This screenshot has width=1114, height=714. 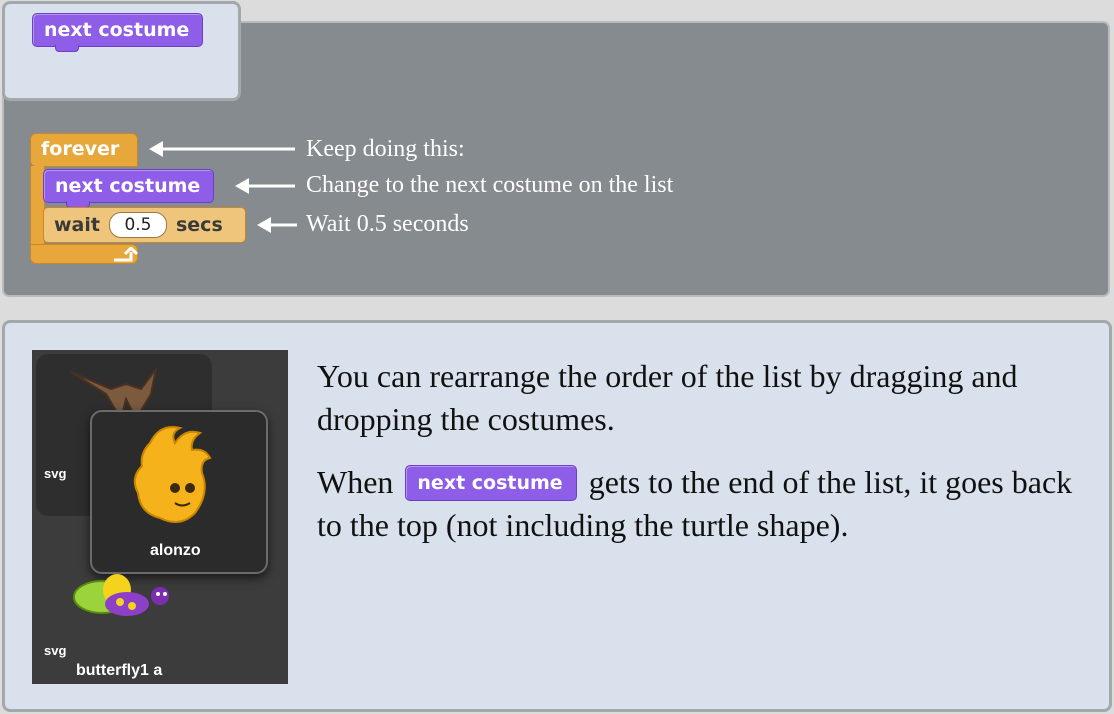 I want to click on costume-name-label: butterfly1 a, so click(x=119, y=670).